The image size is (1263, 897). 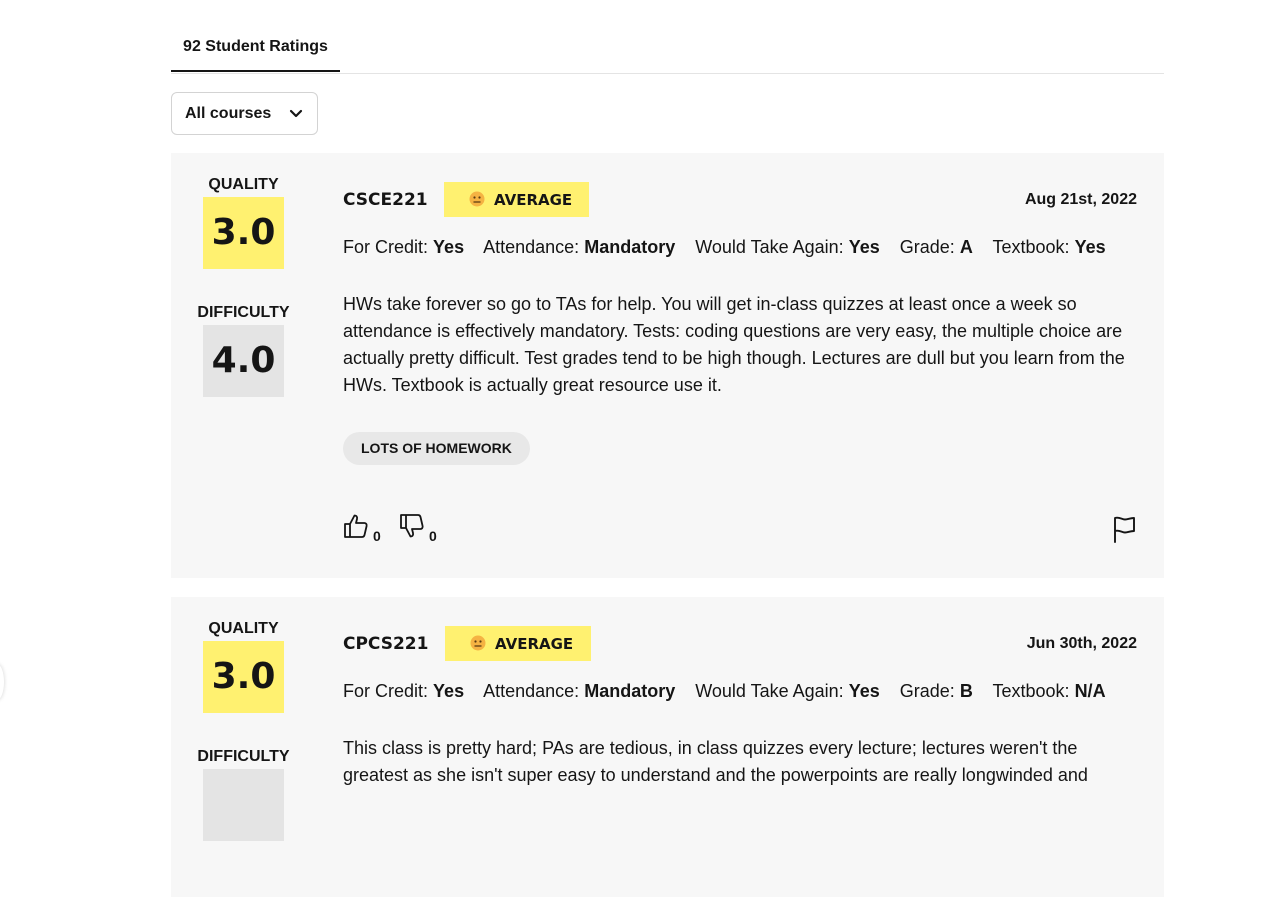 I want to click on course-code: CPCS221, so click(x=386, y=644).